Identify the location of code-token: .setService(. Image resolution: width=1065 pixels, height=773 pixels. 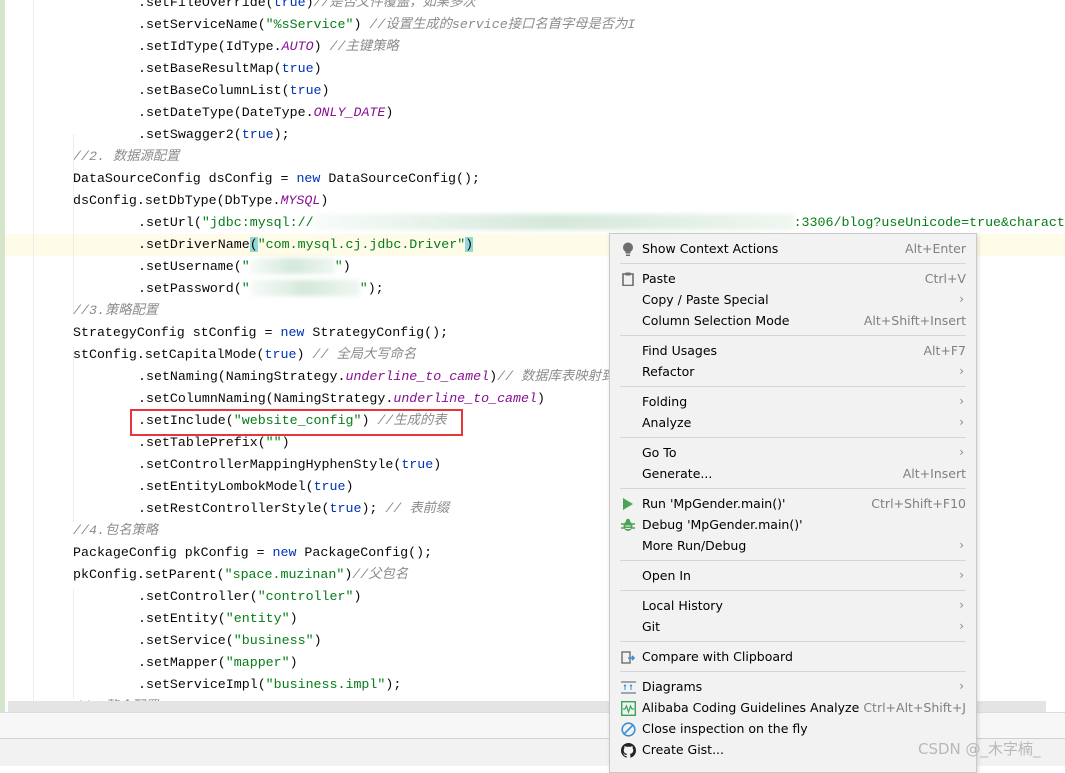
(186, 640).